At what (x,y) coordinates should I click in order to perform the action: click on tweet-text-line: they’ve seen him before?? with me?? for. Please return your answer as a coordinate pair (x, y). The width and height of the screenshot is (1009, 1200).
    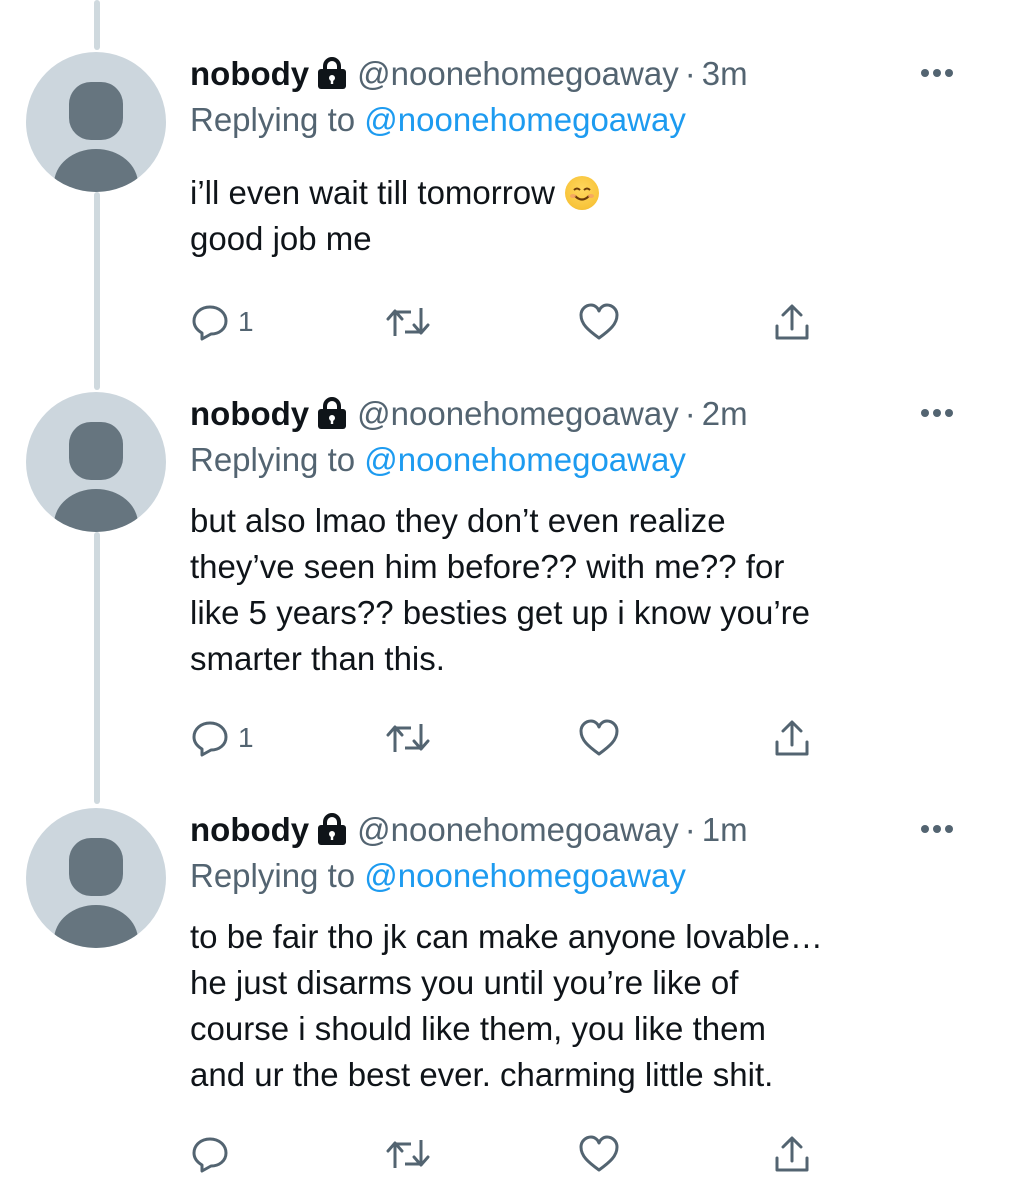
    Looking at the image, I should click on (487, 566).